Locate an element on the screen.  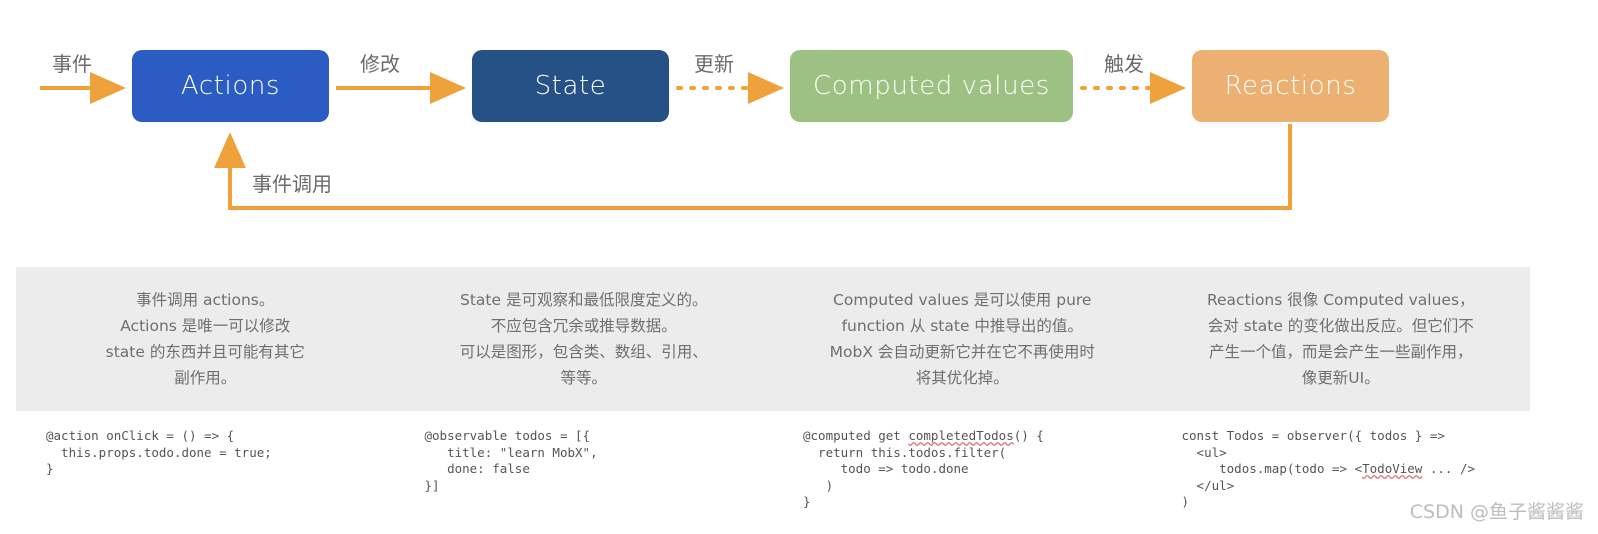
node-state: State is located at coordinates (570, 86).